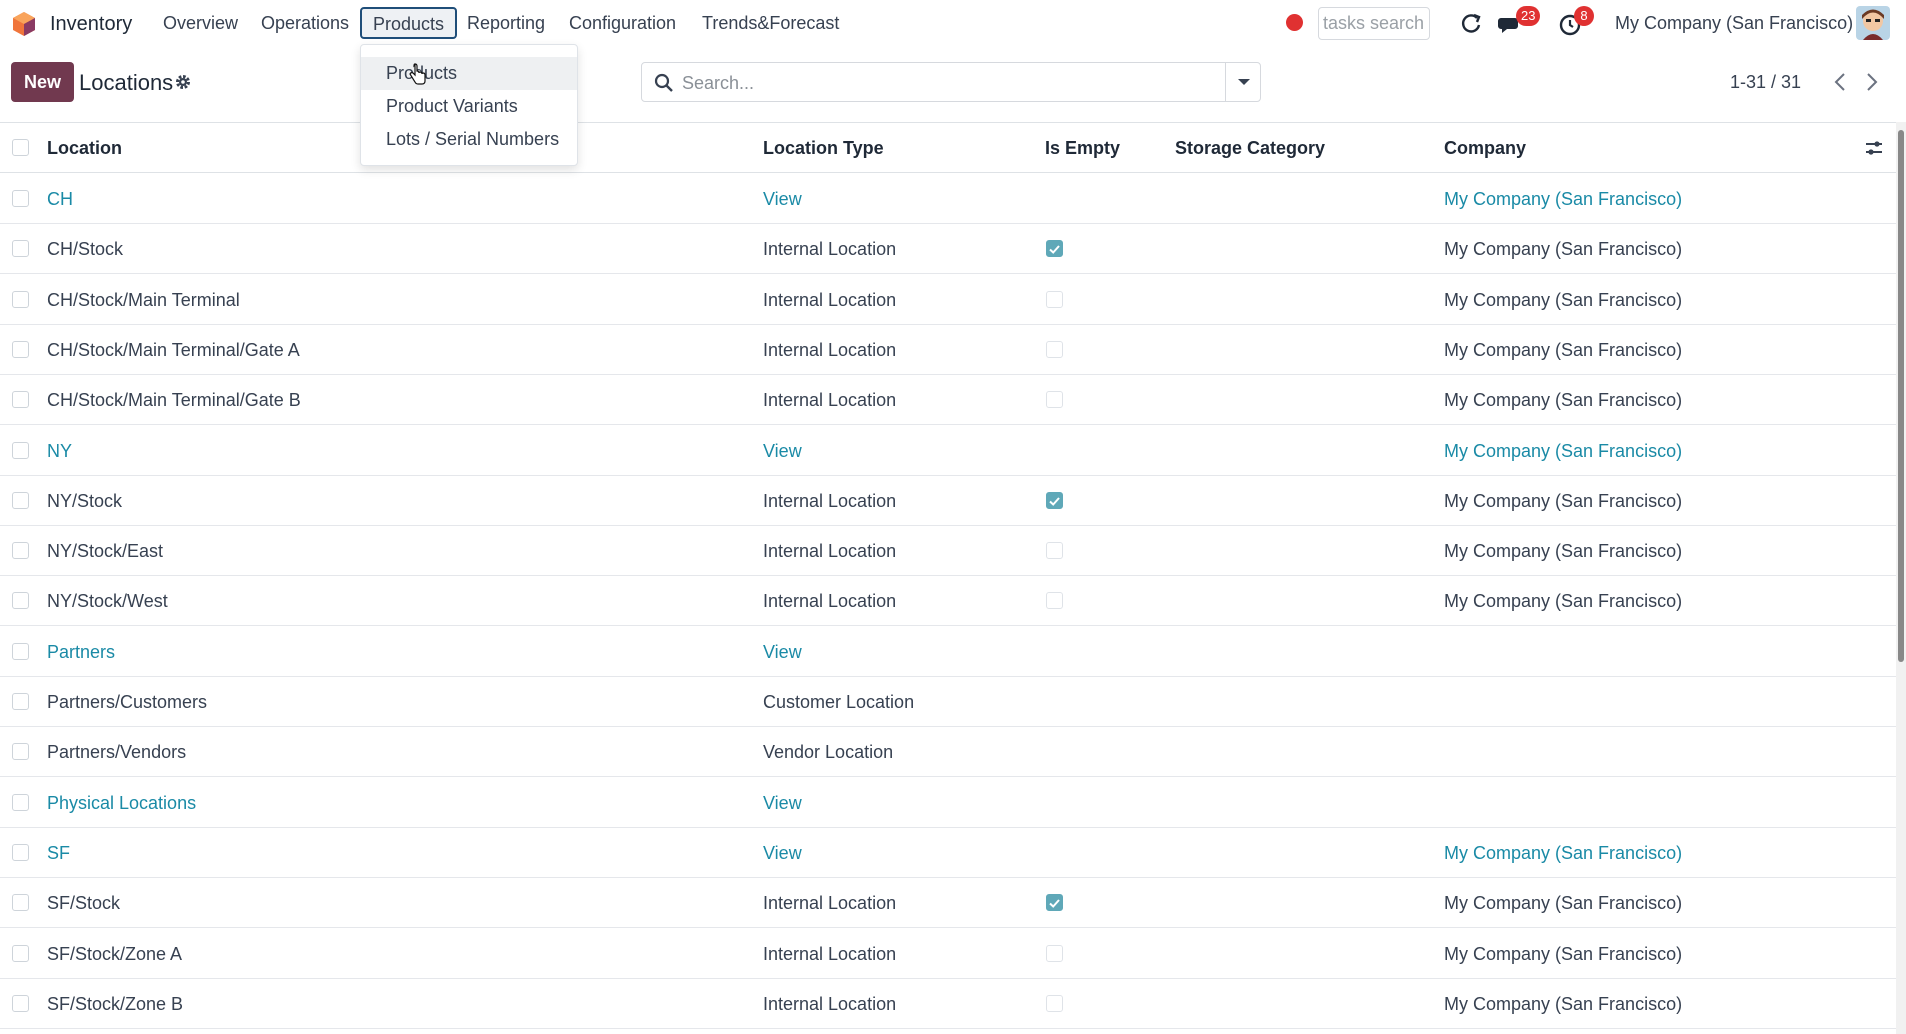 This screenshot has height=1034, width=1906. What do you see at coordinates (20, 147) in the screenshot?
I see `select-all-checkbox` at bounding box center [20, 147].